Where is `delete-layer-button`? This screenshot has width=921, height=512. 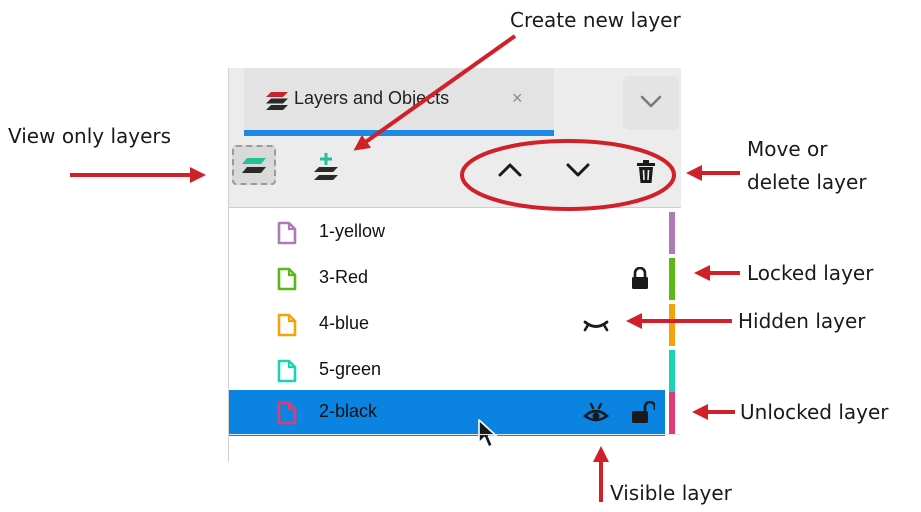
delete-layer-button is located at coordinates (648, 174).